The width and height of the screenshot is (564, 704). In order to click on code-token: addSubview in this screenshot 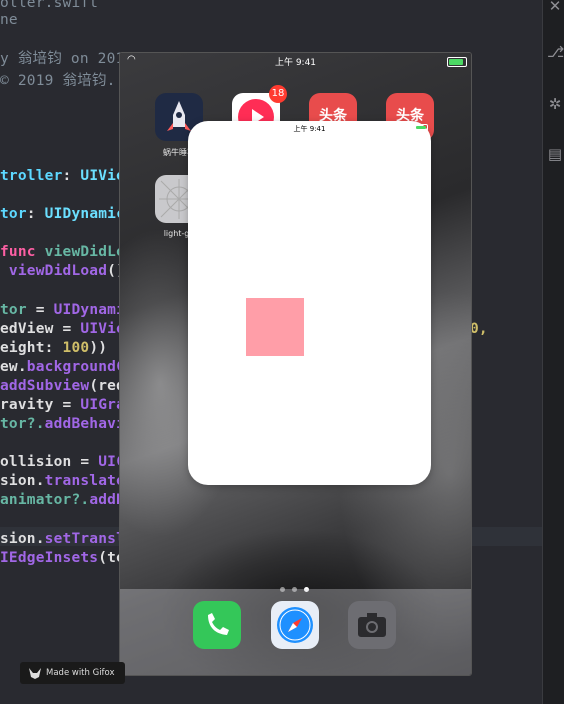, I will do `click(45, 386)`.